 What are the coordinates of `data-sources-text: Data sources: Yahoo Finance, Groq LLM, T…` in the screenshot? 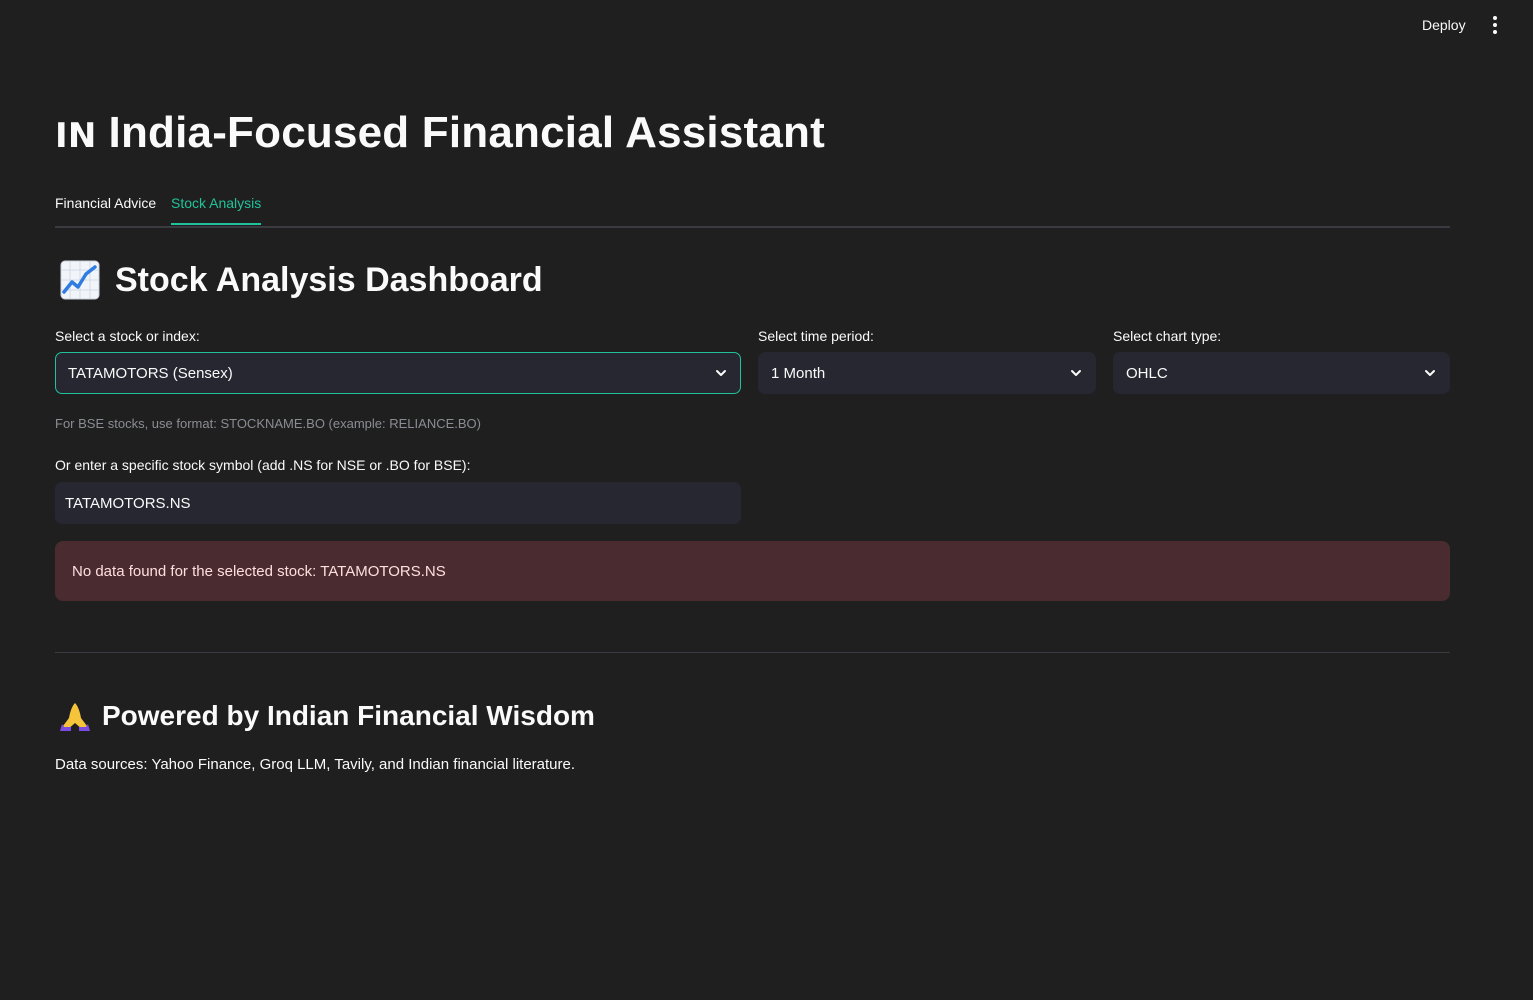 It's located at (315, 764).